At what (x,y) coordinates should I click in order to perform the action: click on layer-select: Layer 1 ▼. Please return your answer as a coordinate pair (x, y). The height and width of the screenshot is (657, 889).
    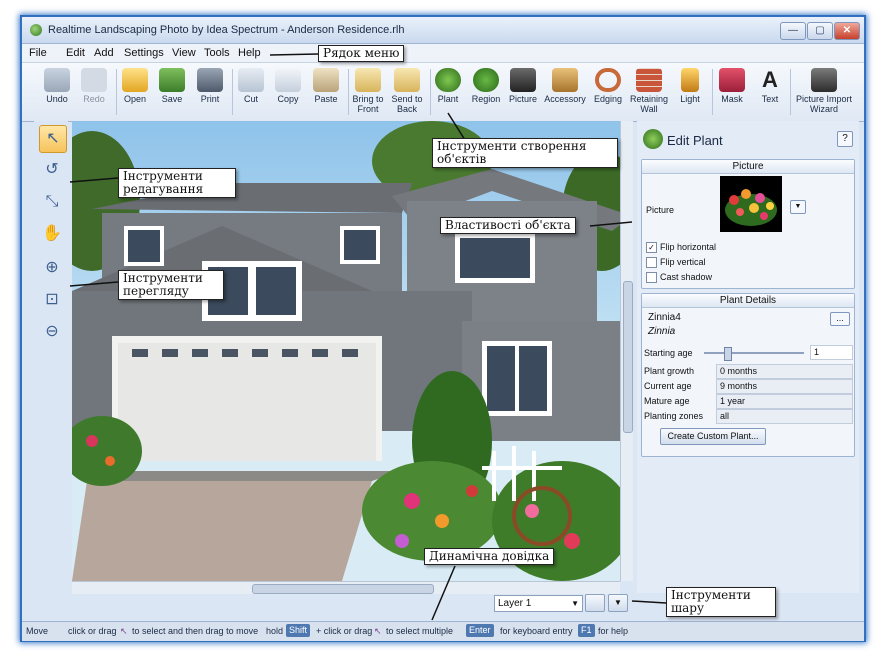
    Looking at the image, I should click on (538, 603).